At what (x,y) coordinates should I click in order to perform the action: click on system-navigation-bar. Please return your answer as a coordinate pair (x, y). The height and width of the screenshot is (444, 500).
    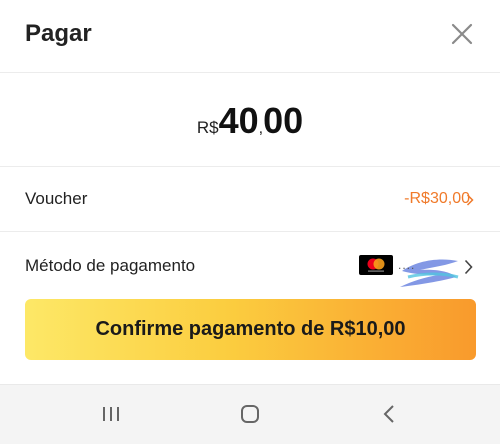
    Looking at the image, I should click on (250, 414).